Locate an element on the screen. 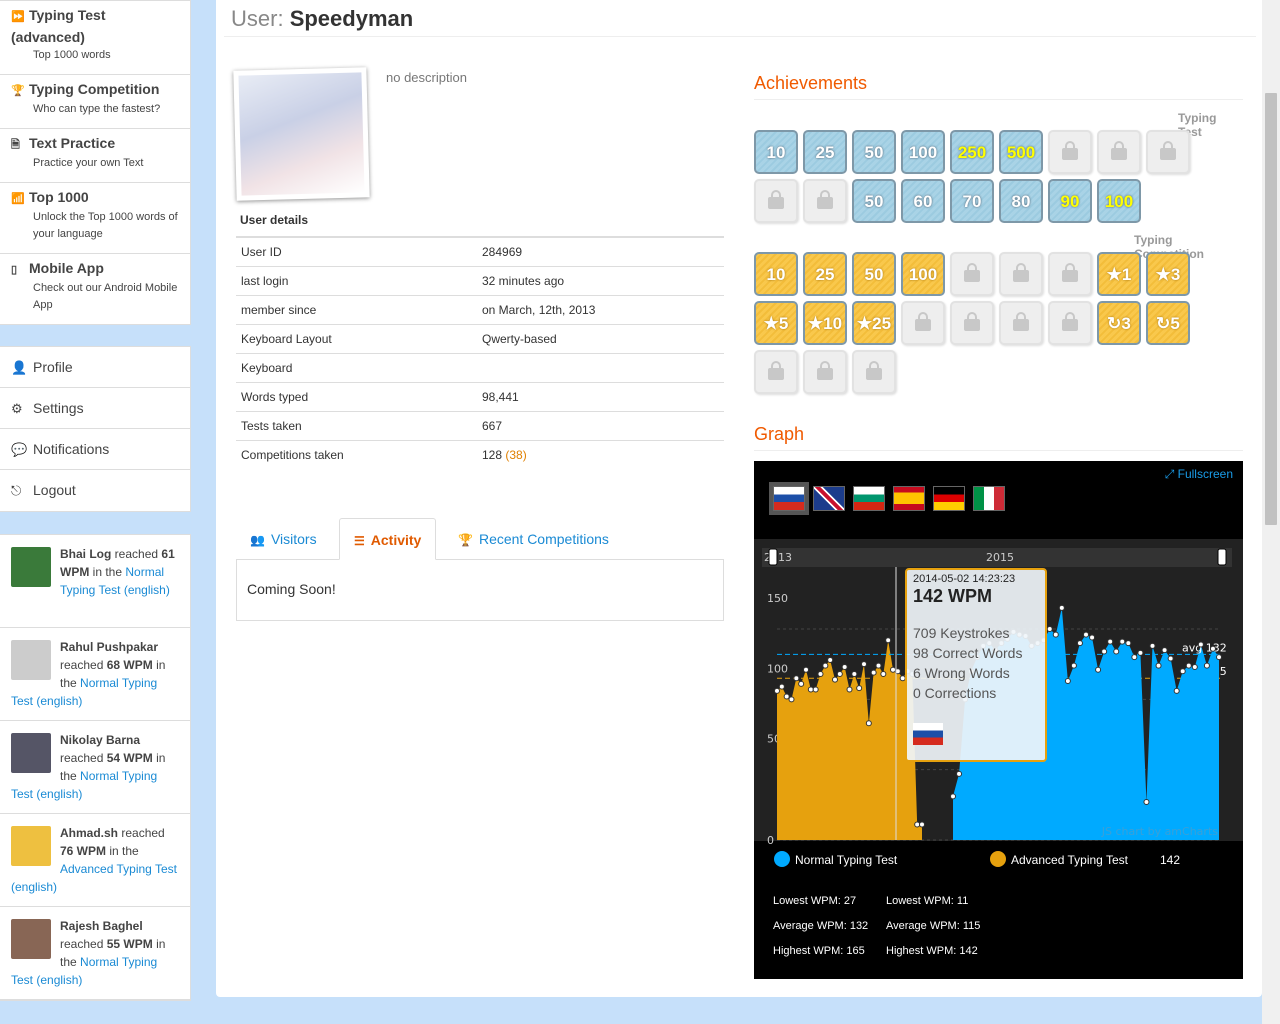  legend-normal: Normal Typing Test is located at coordinates (835, 859).